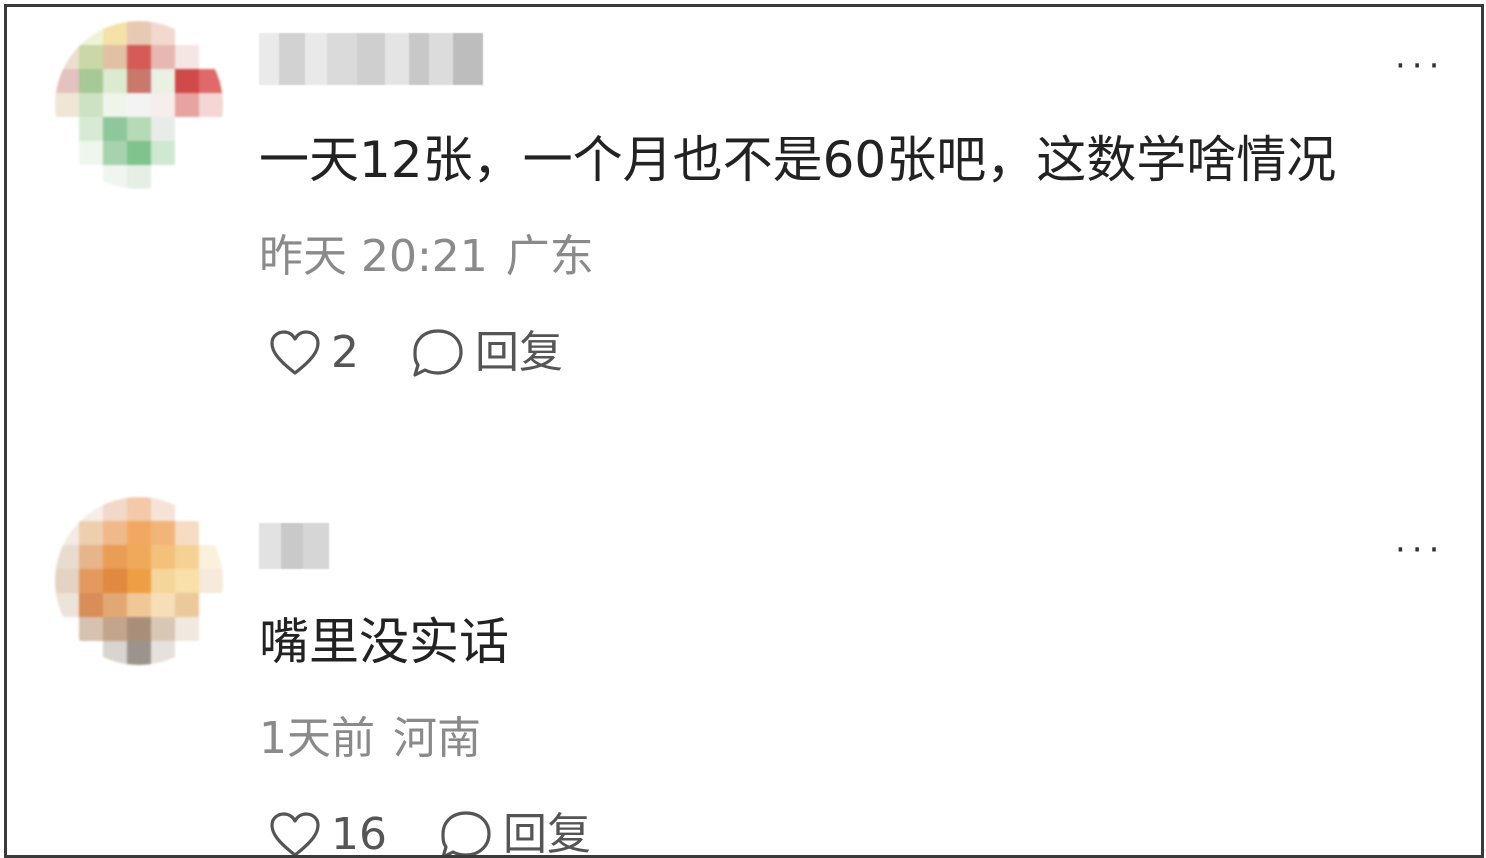  What do you see at coordinates (437, 738) in the screenshot?
I see `comment-region: 河南` at bounding box center [437, 738].